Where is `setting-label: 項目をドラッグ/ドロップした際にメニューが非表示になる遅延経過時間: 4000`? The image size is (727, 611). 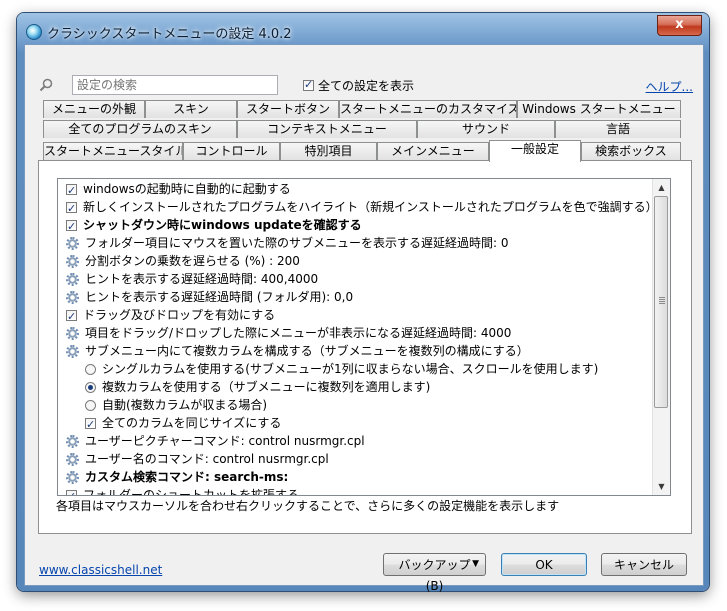 setting-label: 項目をドラッグ/ドロップした際にメニューが非表示になる遅延経過時間: 4000 is located at coordinates (298, 333).